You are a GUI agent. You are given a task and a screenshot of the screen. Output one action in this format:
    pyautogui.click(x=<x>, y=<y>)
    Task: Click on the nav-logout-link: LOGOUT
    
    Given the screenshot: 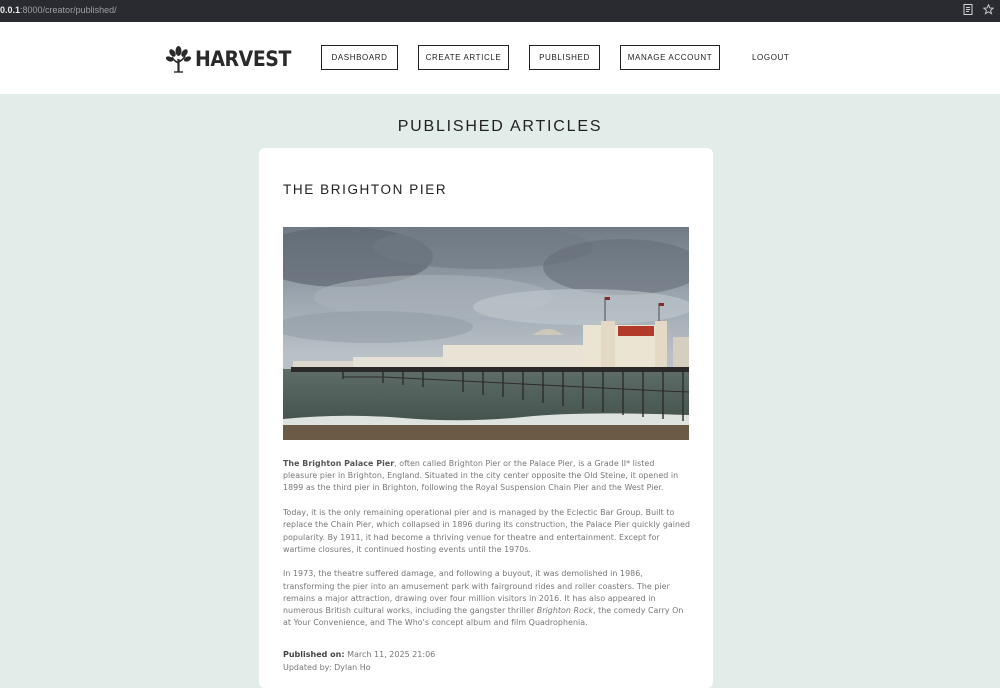 What is the action you would take?
    pyautogui.click(x=770, y=57)
    